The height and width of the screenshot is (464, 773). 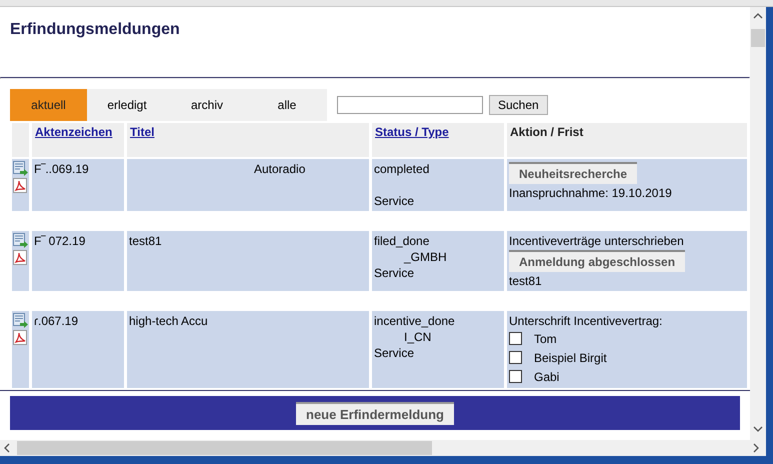 I want to click on action-button: Anmeldung abgeschlossen, so click(x=597, y=261).